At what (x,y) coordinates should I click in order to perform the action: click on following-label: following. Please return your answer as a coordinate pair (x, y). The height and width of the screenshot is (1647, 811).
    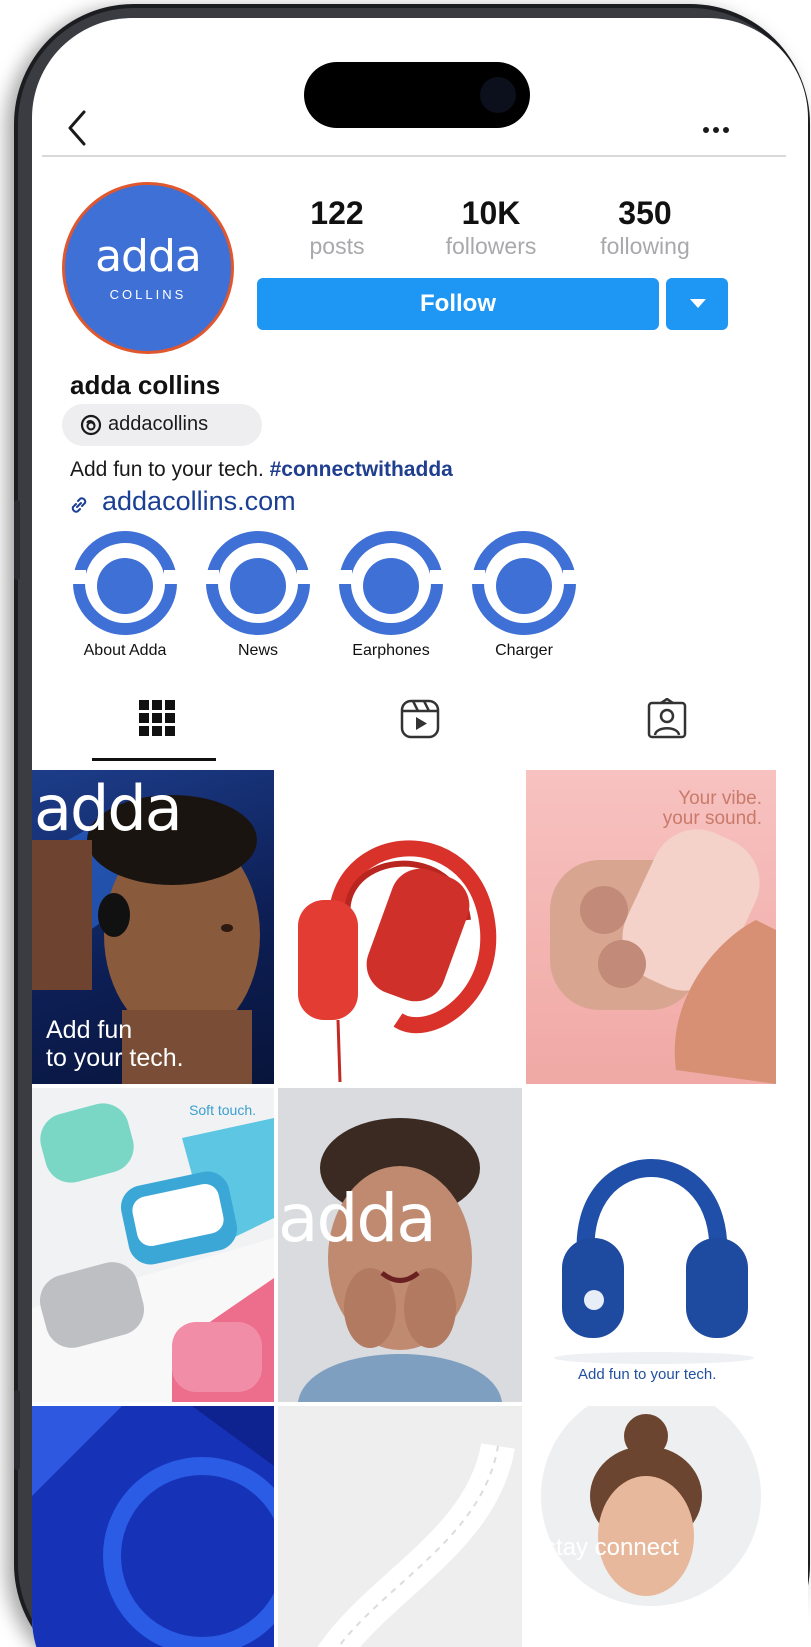
    Looking at the image, I should click on (645, 246).